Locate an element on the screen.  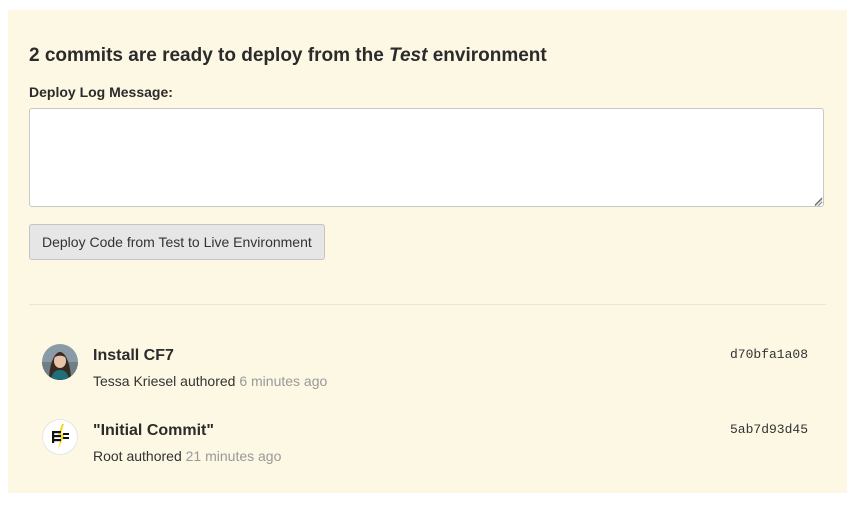
commit-meta: Tessa Kriesel authored 6 minutes ago is located at coordinates (210, 381).